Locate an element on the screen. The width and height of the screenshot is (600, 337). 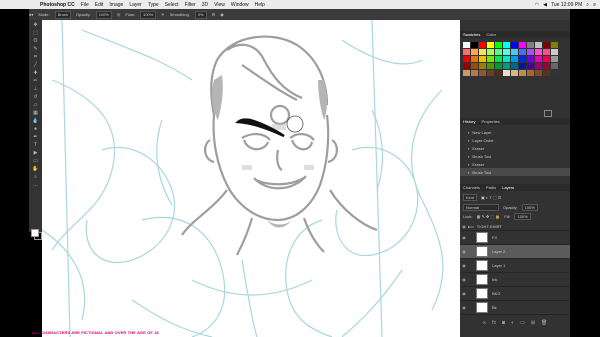
history-item: ▪ New Layer is located at coordinates (515, 132).